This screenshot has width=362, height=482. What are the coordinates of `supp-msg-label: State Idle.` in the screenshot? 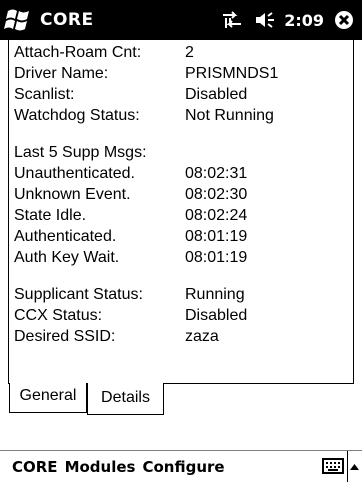 It's located at (50, 215).